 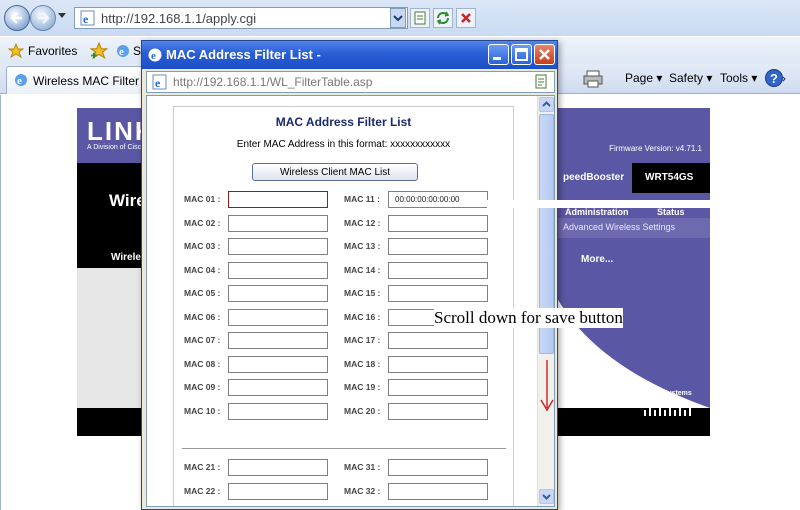 What do you see at coordinates (594, 177) in the screenshot?
I see `speedbooster-label: peedBooster` at bounding box center [594, 177].